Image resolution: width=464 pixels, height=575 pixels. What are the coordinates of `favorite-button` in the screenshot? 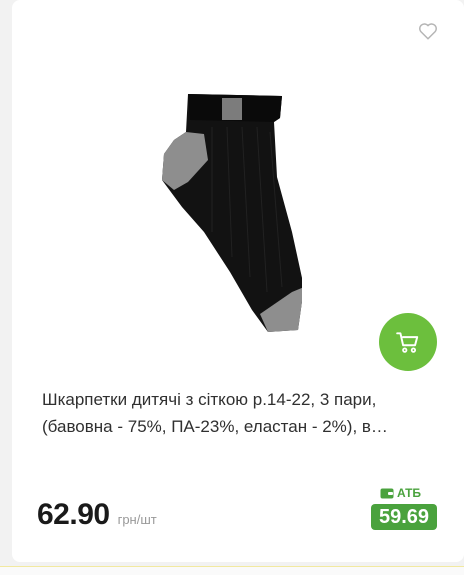 It's located at (428, 31).